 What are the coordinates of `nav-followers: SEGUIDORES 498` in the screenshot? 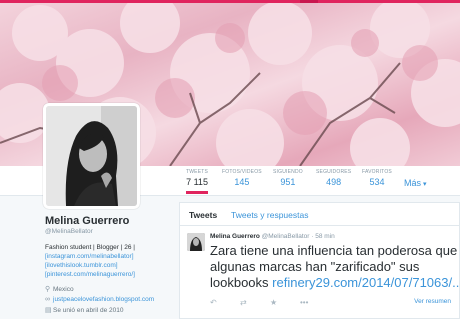 It's located at (333, 178).